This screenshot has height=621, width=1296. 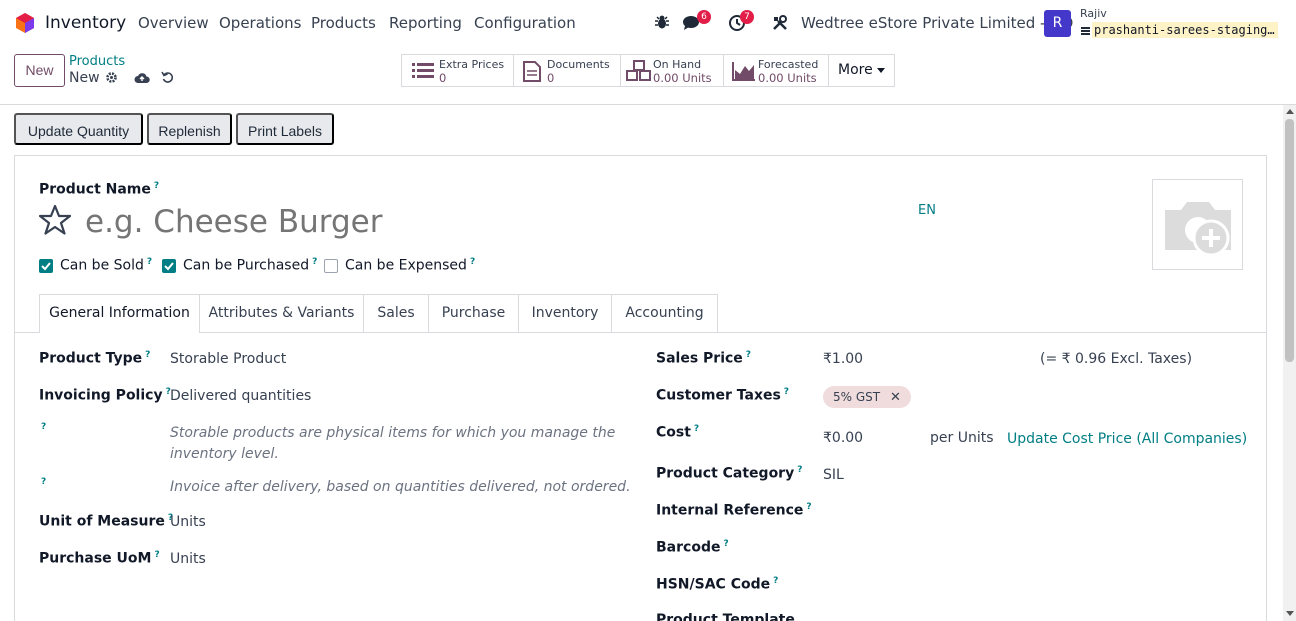 What do you see at coordinates (843, 359) in the screenshot?
I see `sales-price-field: ₹1.00` at bounding box center [843, 359].